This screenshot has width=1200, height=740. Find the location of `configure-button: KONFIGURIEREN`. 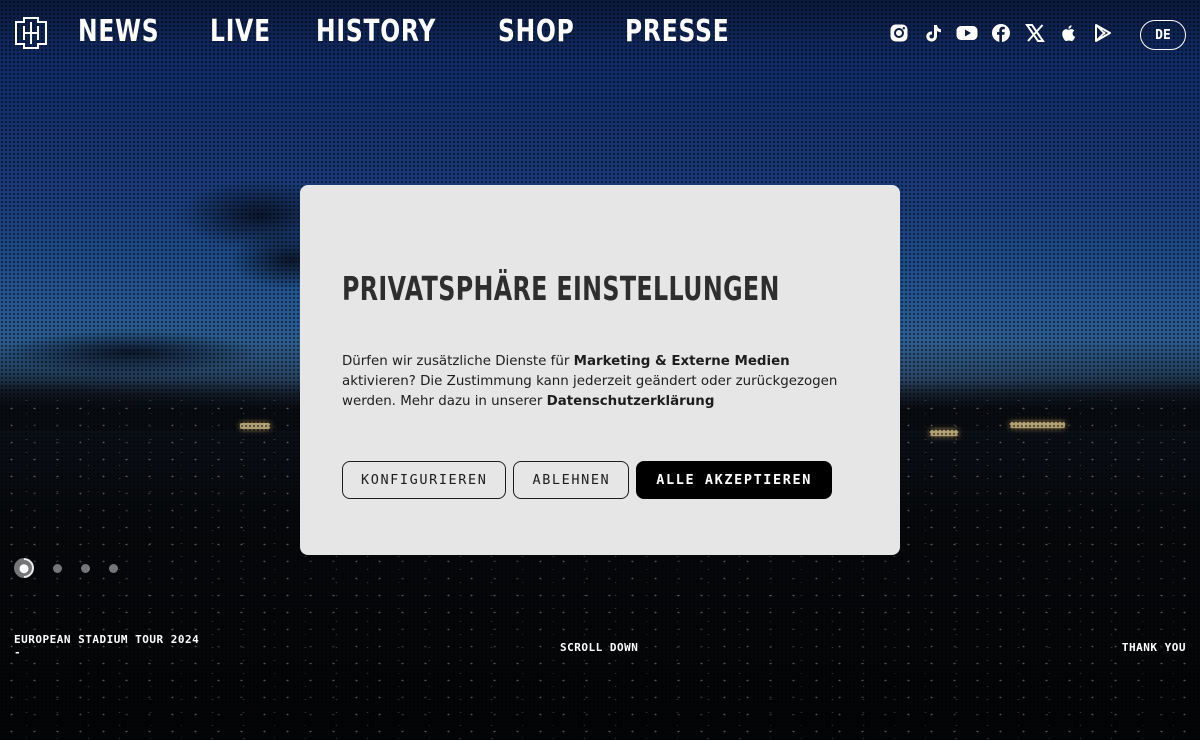

configure-button: KONFIGURIEREN is located at coordinates (424, 480).